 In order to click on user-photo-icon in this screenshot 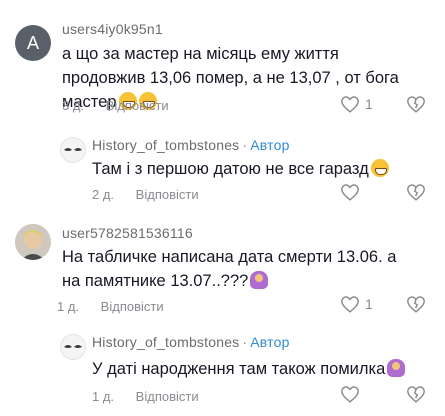, I will do `click(33, 242)`.